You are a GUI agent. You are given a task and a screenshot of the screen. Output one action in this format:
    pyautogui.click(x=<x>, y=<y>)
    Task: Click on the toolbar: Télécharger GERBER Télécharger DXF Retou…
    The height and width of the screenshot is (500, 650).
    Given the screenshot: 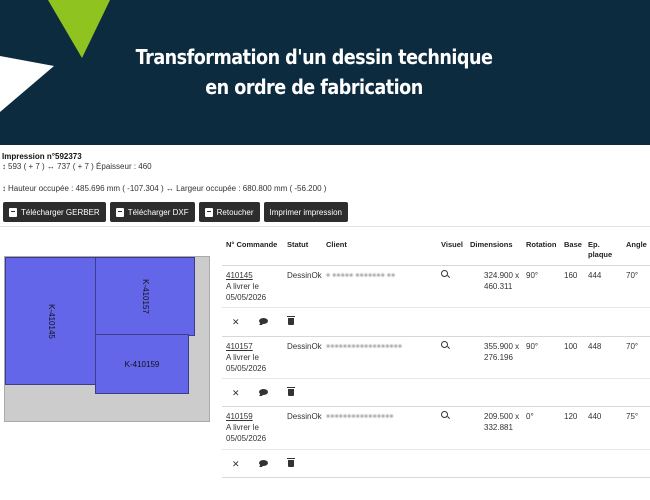 What is the action you would take?
    pyautogui.click(x=176, y=212)
    